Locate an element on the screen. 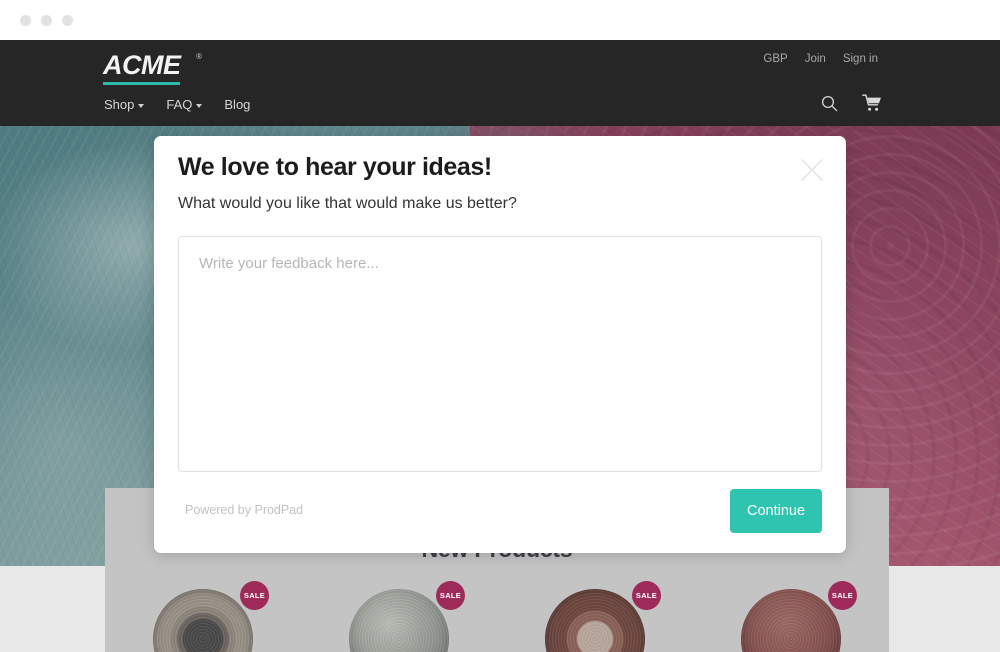 The image size is (1000, 652). nav-item-blog-label: Blog is located at coordinates (237, 104).